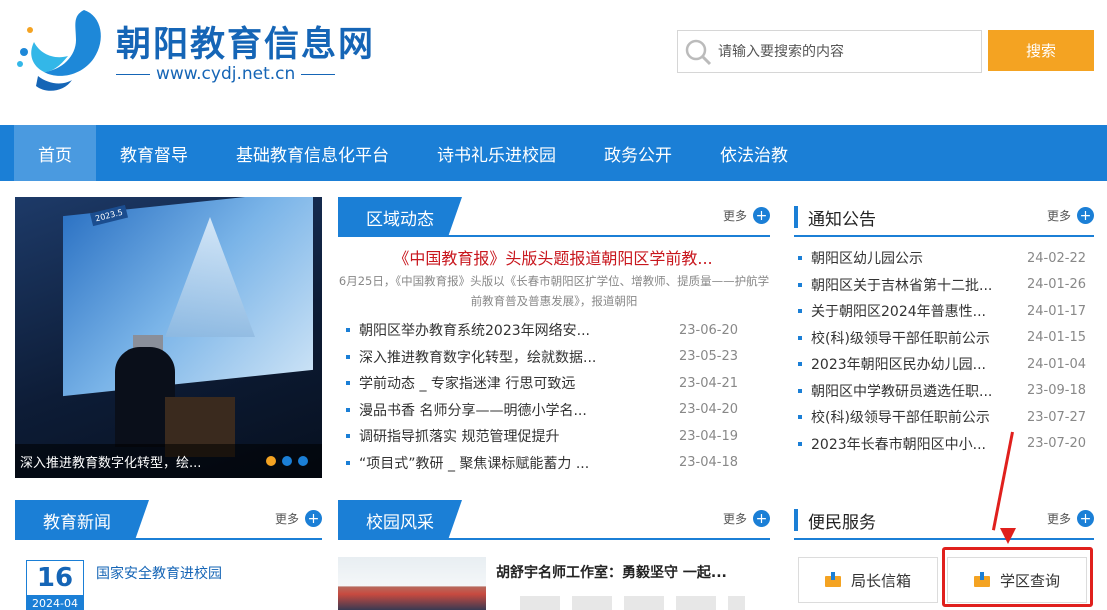  What do you see at coordinates (412, 583) in the screenshot?
I see `campus-photo` at bounding box center [412, 583].